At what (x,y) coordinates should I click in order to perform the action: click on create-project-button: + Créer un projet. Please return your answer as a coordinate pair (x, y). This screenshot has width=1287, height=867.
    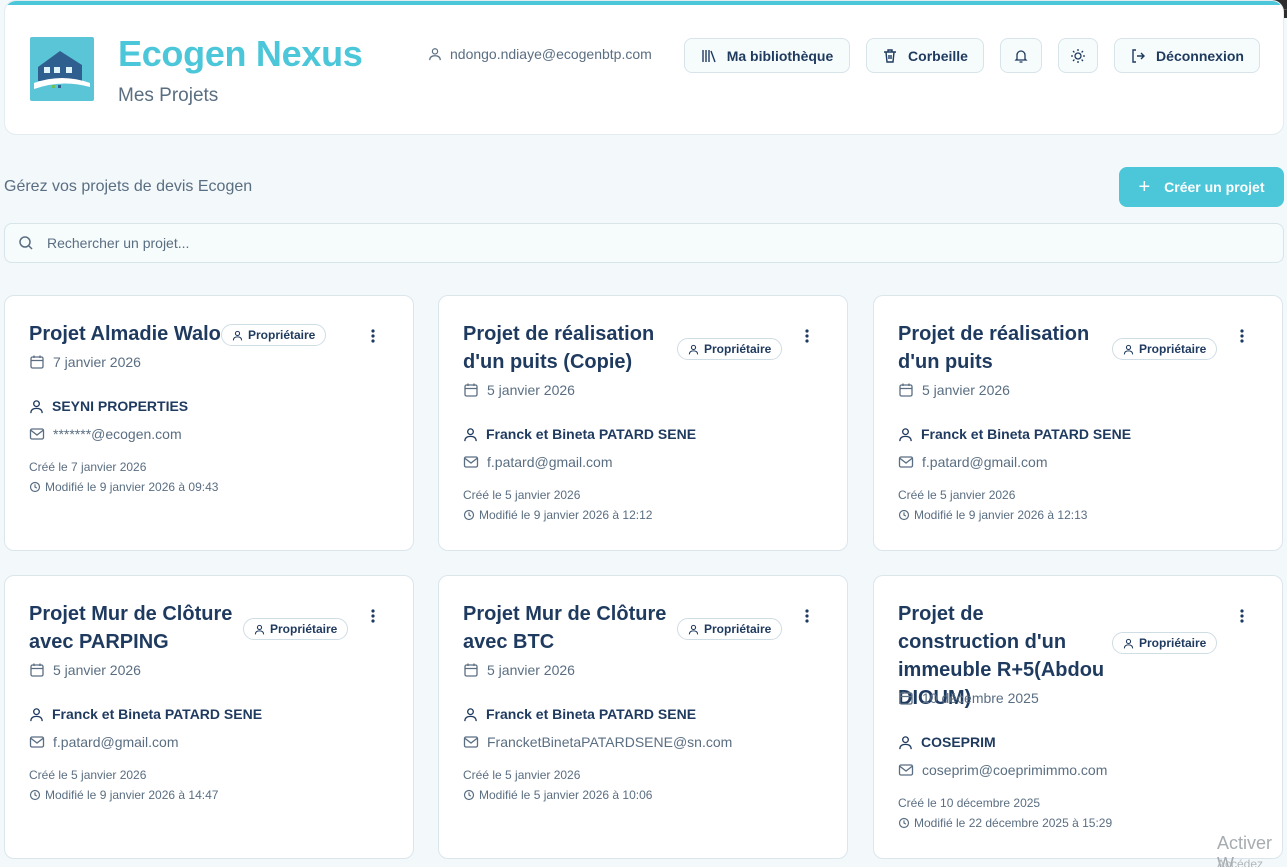
    Looking at the image, I should click on (1201, 187).